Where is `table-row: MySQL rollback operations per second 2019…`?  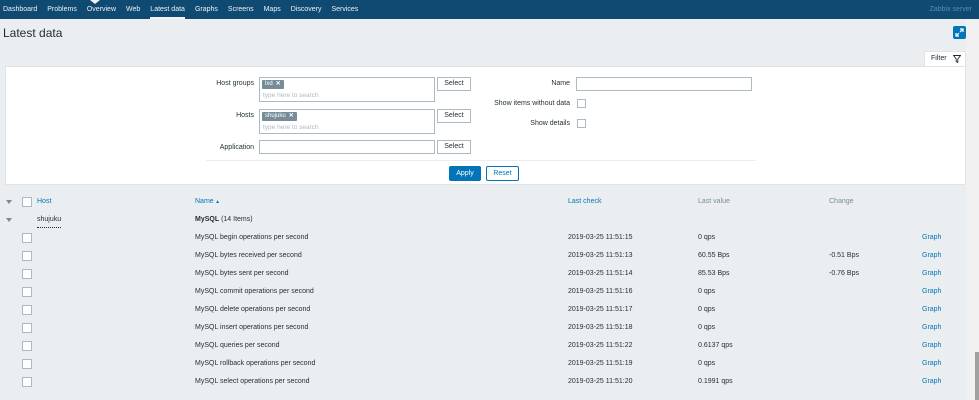 table-row: MySQL rollback operations per second 2019… is located at coordinates (483, 364).